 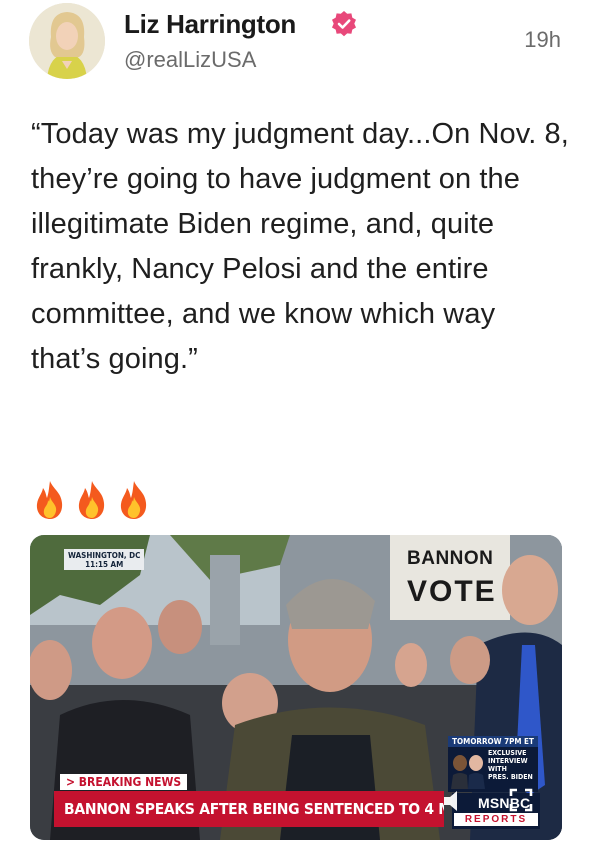 What do you see at coordinates (124, 782) in the screenshot?
I see `breaking-news-label: > BREAKING NEWS` at bounding box center [124, 782].